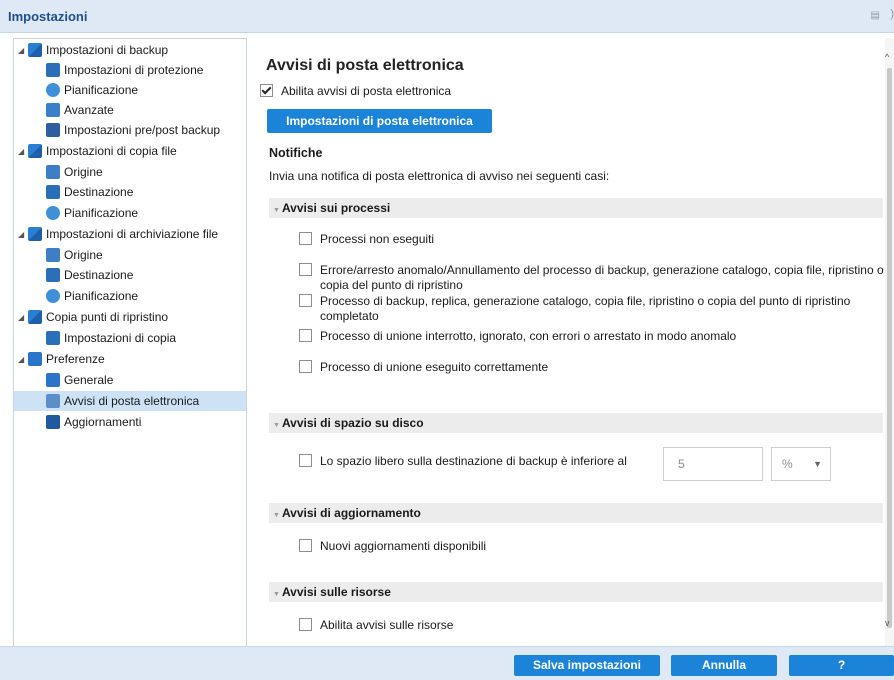 The image size is (894, 680). I want to click on section-resource-alerts: ▼ Avvisi sulle risorse, so click(576, 592).